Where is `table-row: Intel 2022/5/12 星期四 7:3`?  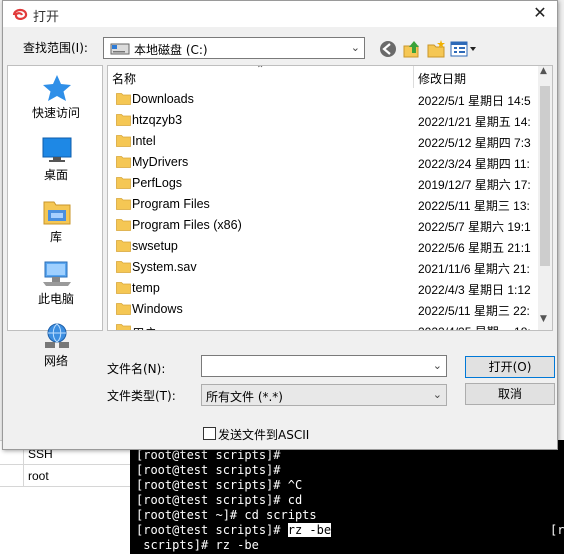
table-row: Intel 2022/5/12 星期四 7:3 is located at coordinates (324, 141).